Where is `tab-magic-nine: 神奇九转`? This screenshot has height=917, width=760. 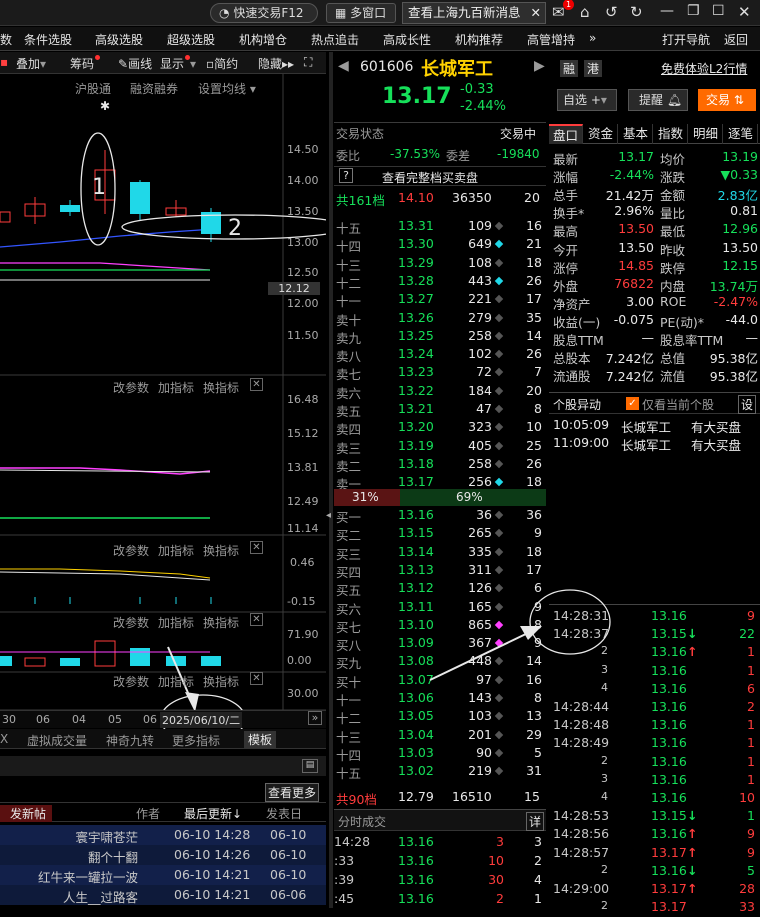 tab-magic-nine: 神奇九转 is located at coordinates (130, 740).